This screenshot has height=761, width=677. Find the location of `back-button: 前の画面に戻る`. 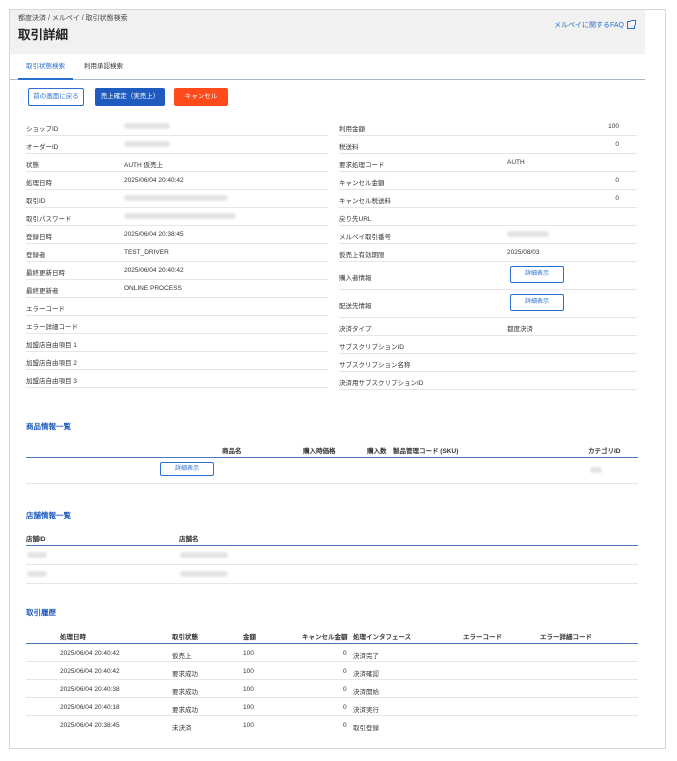

back-button: 前の画面に戻る is located at coordinates (56, 97).